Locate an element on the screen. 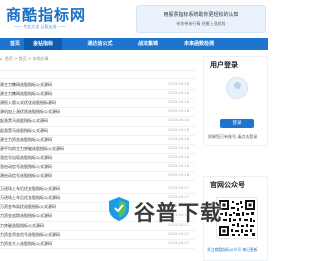 The width and height of the screenshot is (320, 261). article-title-link: 万资金布局优选股指标公式源码 is located at coordinates (28, 207).